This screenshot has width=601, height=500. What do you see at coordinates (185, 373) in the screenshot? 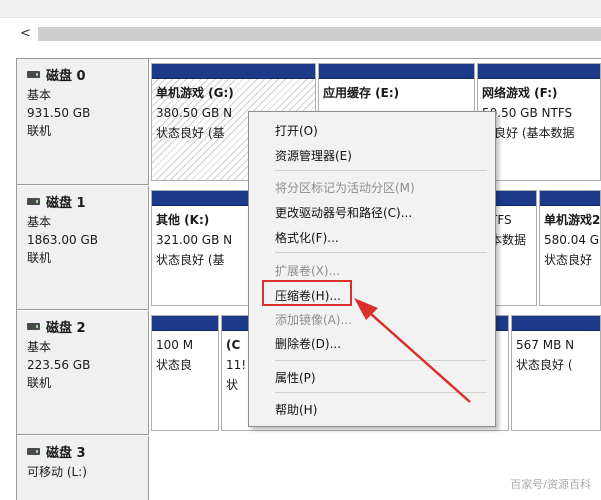
I see `partition-disk2-efi: 100 M 状态良` at bounding box center [185, 373].